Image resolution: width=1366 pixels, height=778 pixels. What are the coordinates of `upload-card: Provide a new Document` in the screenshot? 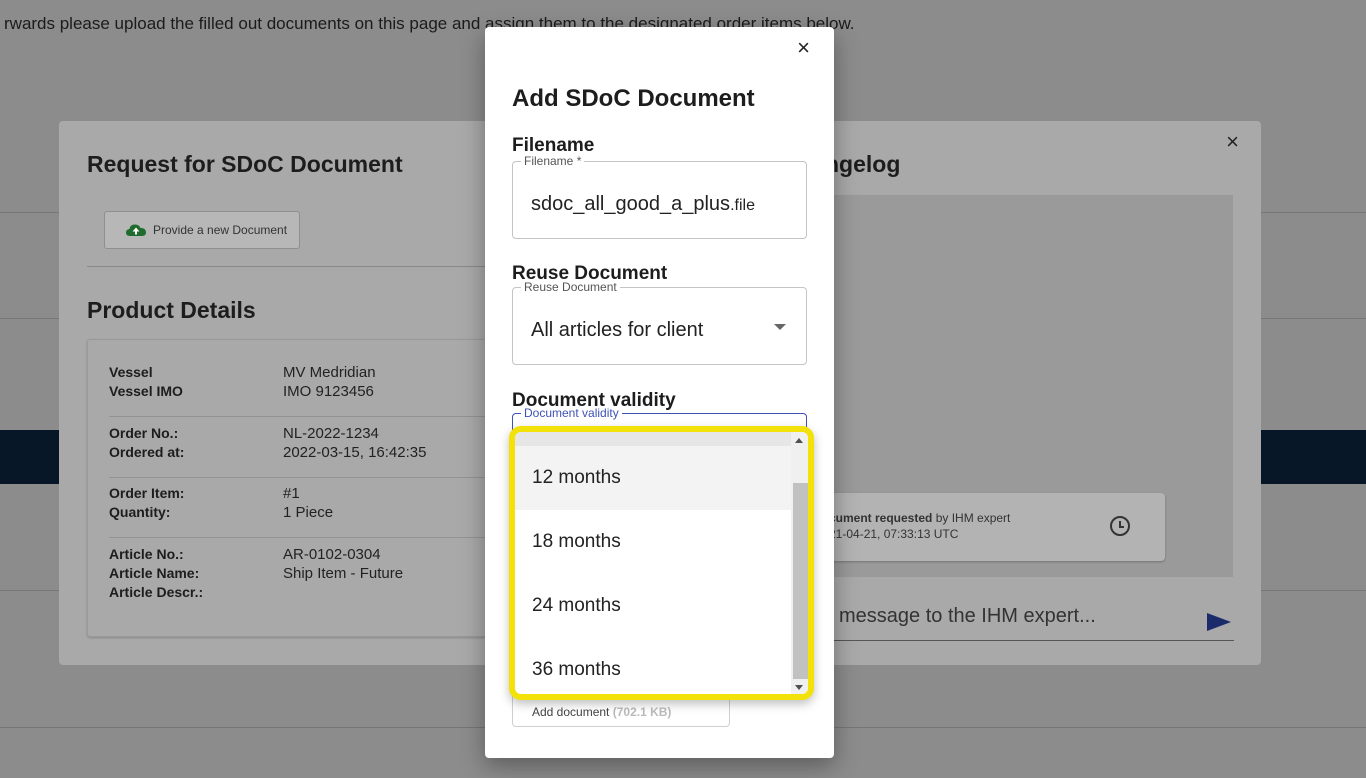 It's located at (287, 232).